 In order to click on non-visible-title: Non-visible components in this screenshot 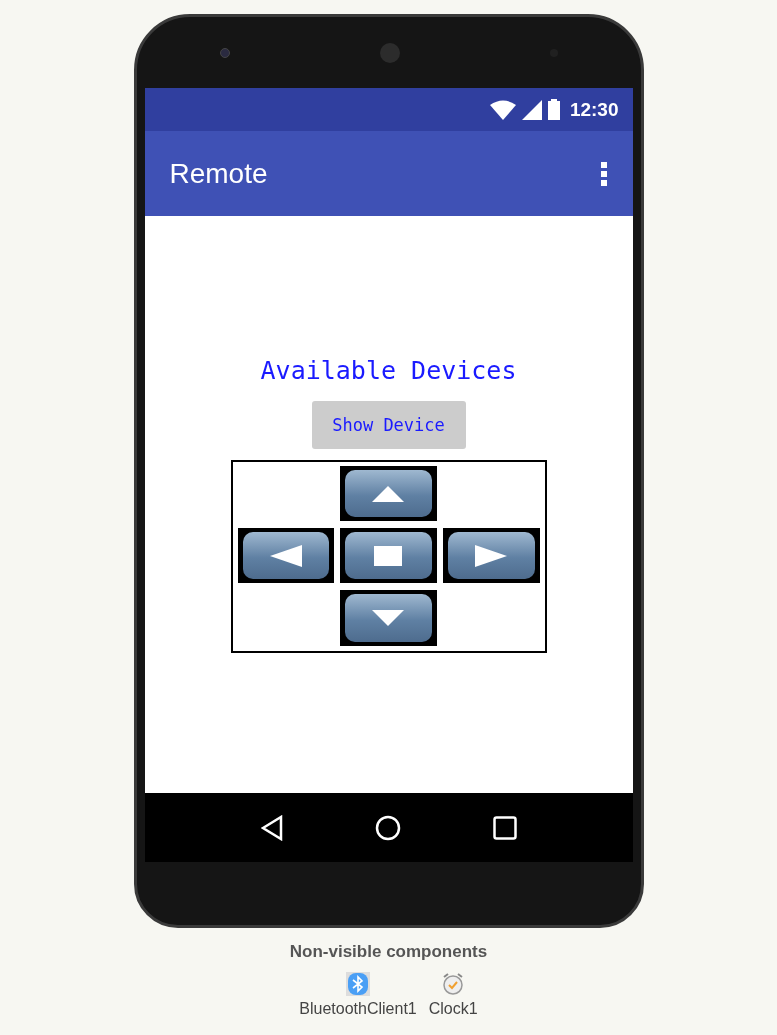, I will do `click(388, 952)`.